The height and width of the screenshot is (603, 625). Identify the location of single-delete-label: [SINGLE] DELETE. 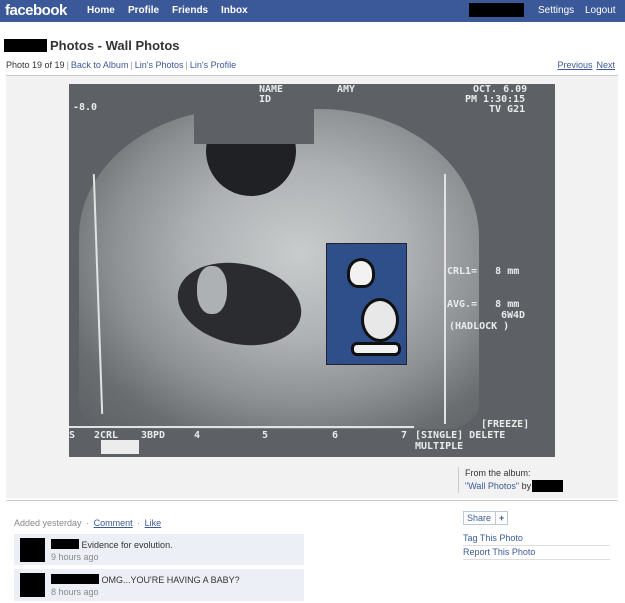
(460, 435).